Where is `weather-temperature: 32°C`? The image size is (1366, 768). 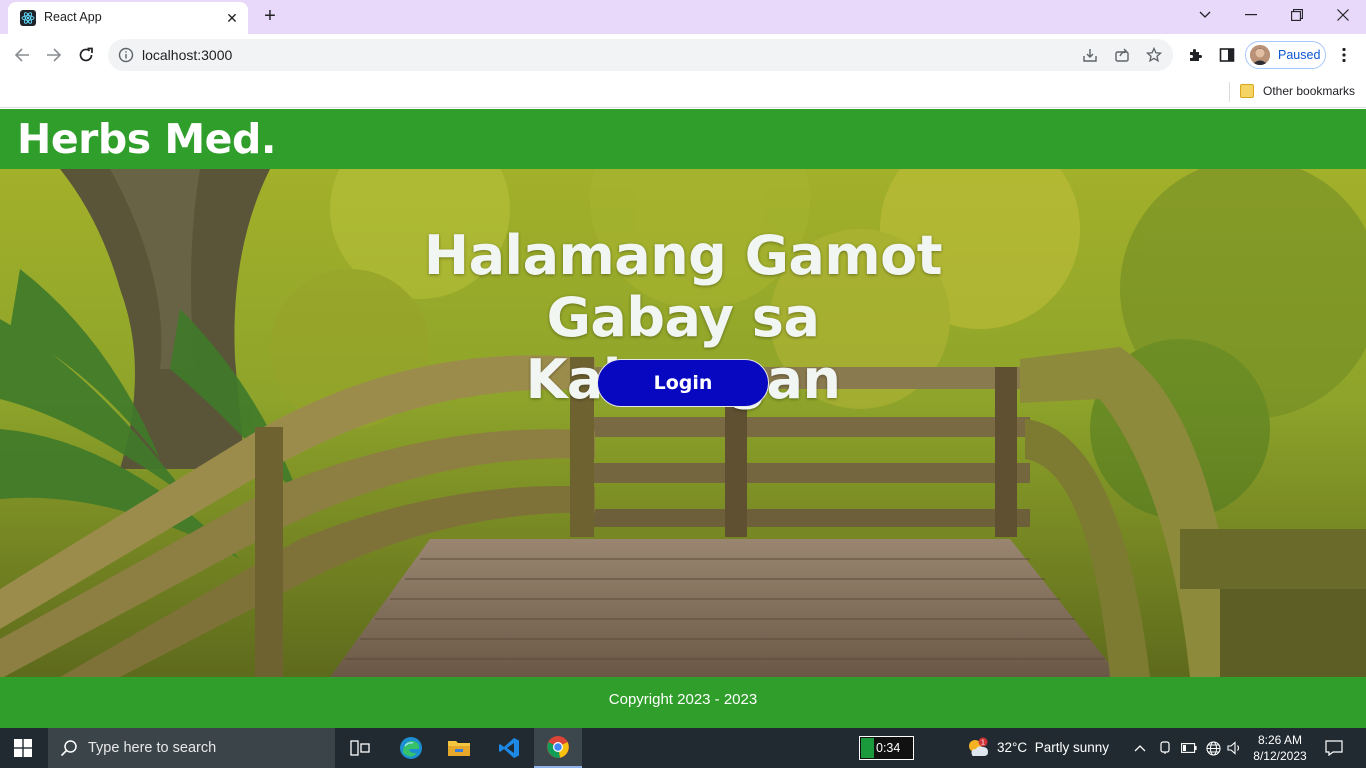 weather-temperature: 32°C is located at coordinates (1012, 747).